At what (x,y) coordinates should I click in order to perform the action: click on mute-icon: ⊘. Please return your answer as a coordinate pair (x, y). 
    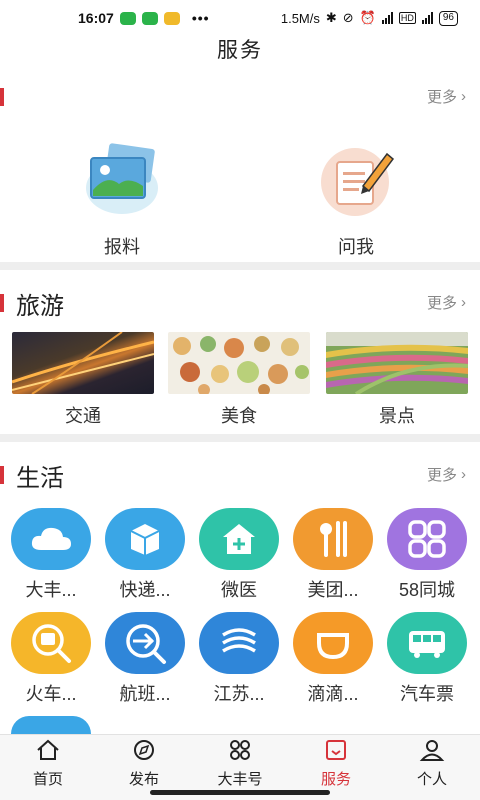
    Looking at the image, I should click on (348, 17).